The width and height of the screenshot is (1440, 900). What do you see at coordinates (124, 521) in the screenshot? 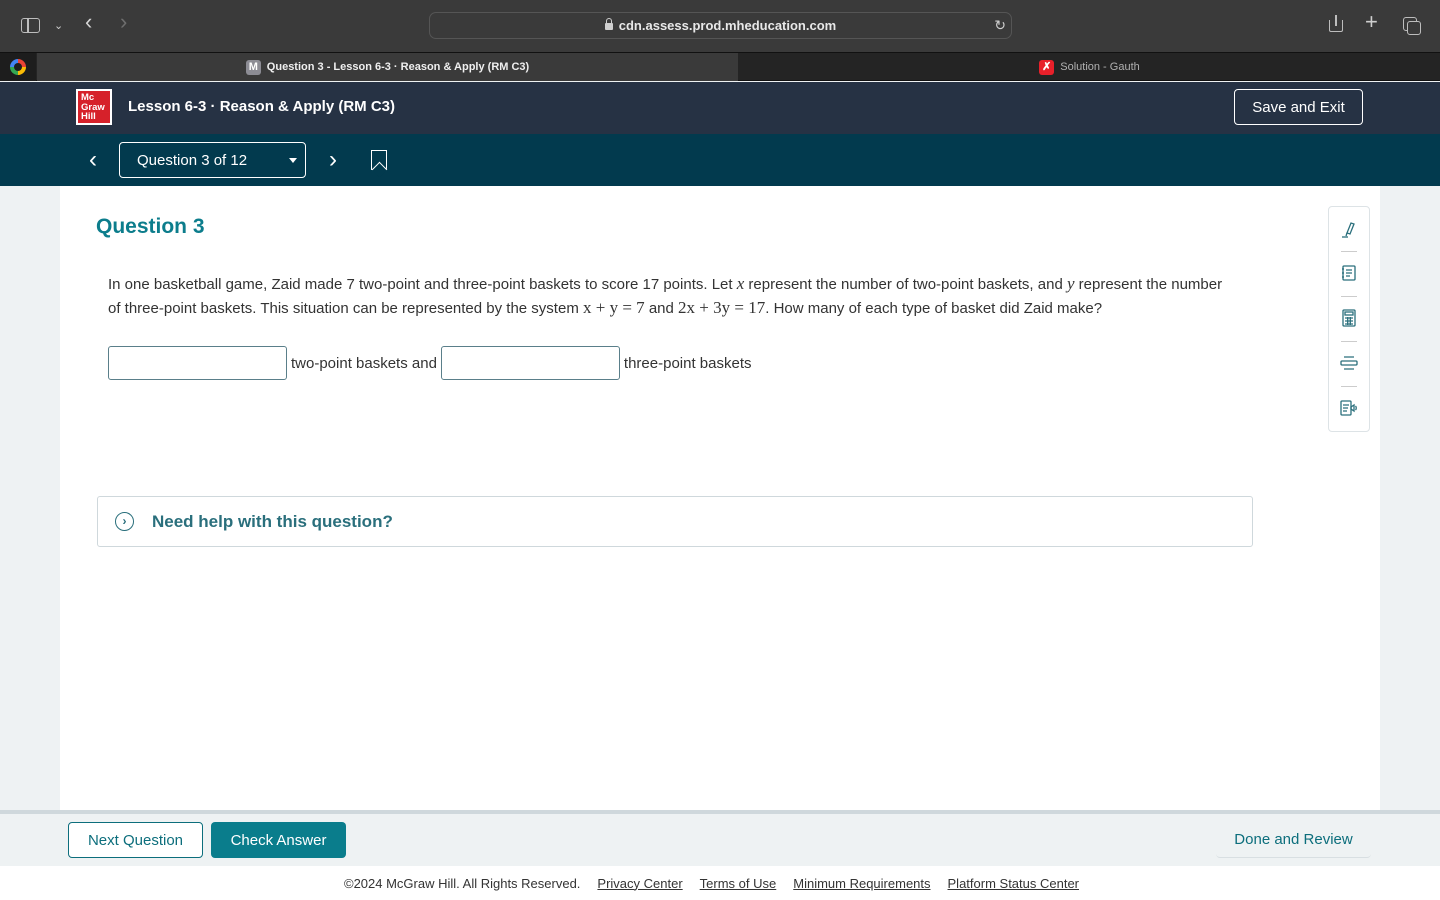
I see `chevron-right-circle-icon: ›` at bounding box center [124, 521].